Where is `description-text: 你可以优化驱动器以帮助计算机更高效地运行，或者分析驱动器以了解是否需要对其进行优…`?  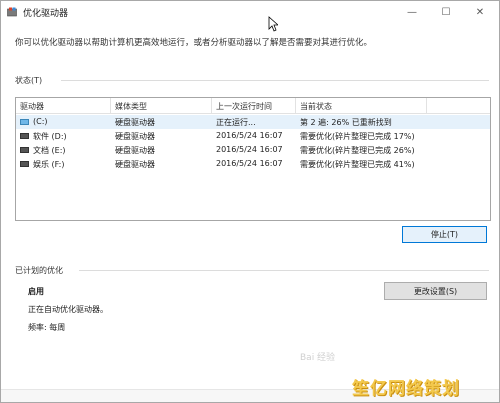
description-text: 你可以优化驱动器以帮助计算机更高效地运行，或者分析驱动器以了解是否需要对其进行优… is located at coordinates (194, 43).